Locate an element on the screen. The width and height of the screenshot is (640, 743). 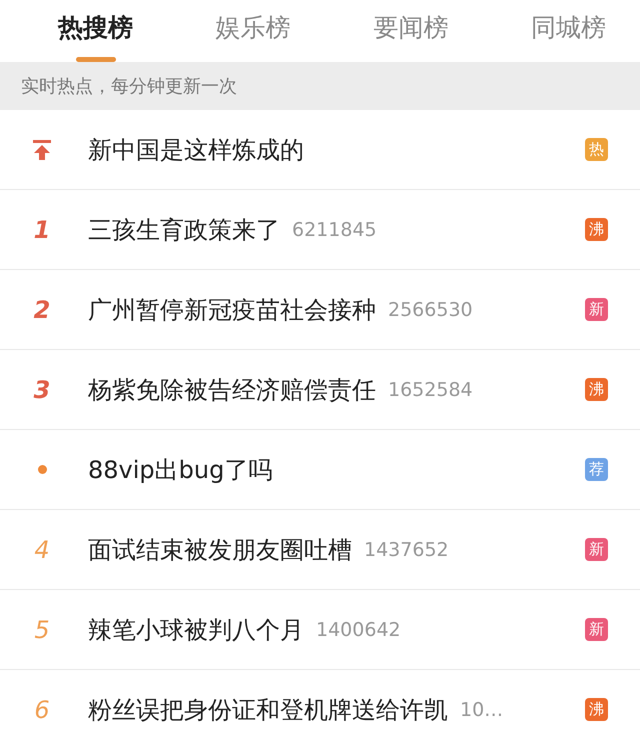
list-item: 88vip出bug了吗 荐 is located at coordinates (320, 470).